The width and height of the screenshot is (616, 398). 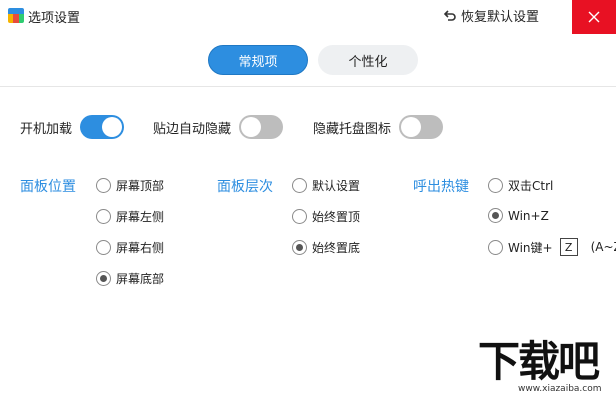 What do you see at coordinates (368, 60) in the screenshot?
I see `tab-personalize: 个性化` at bounding box center [368, 60].